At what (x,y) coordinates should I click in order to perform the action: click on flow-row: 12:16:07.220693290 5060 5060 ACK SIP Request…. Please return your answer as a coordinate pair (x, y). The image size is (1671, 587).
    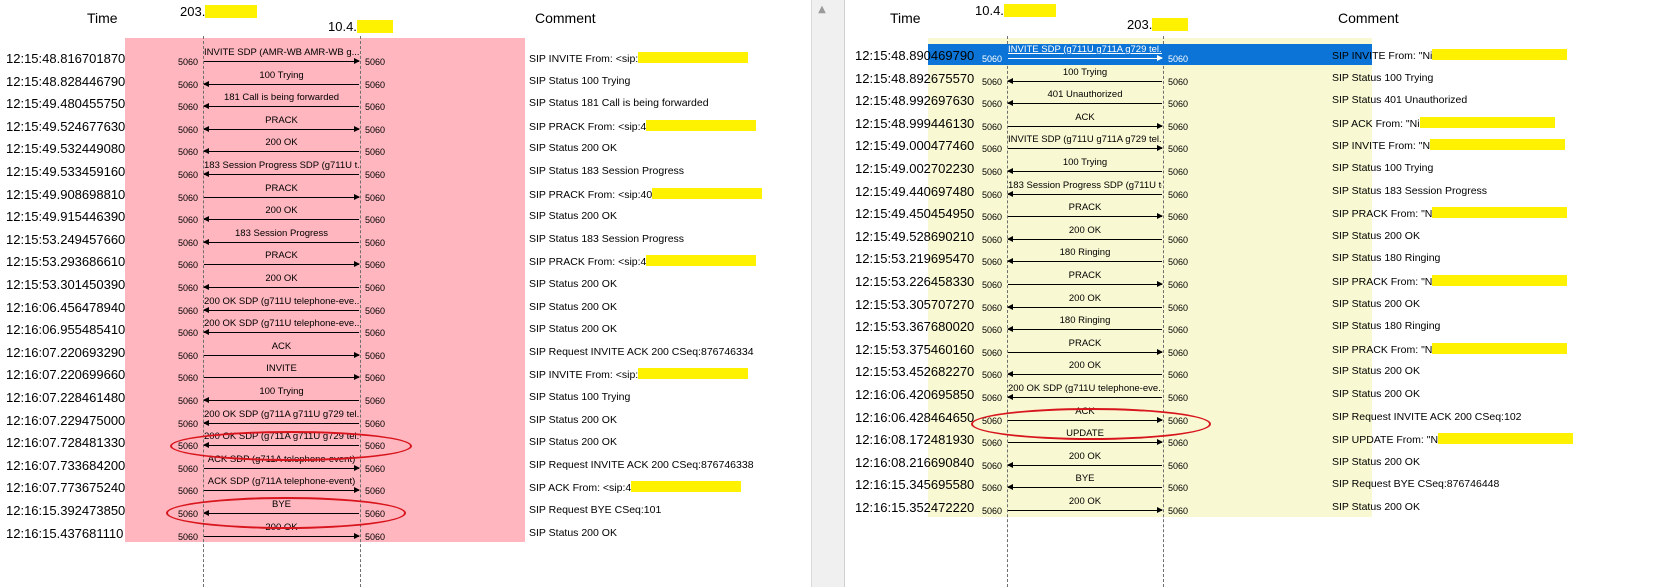
    Looking at the image, I should click on (405, 353).